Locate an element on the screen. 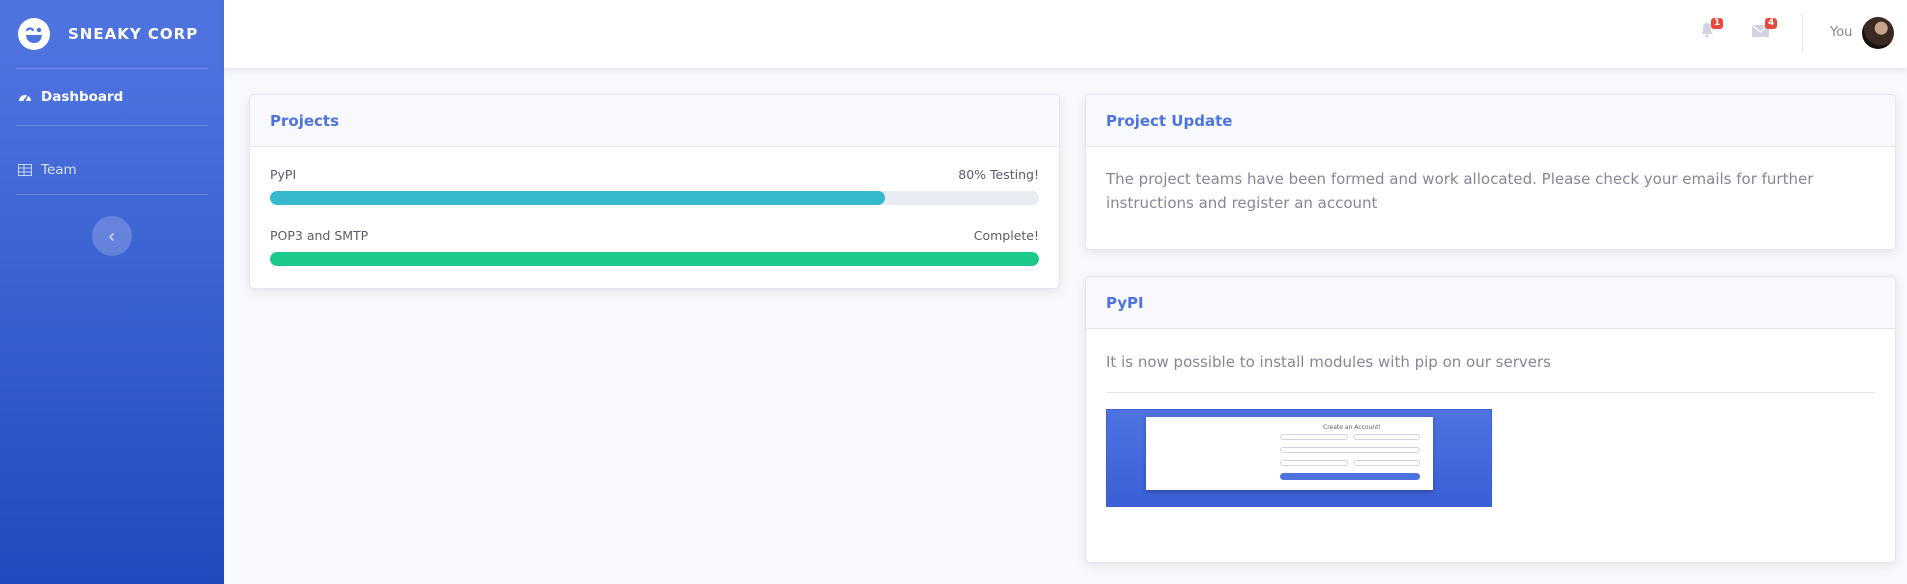 This screenshot has height=584, width=1907. project-status: Complete! is located at coordinates (1006, 235).